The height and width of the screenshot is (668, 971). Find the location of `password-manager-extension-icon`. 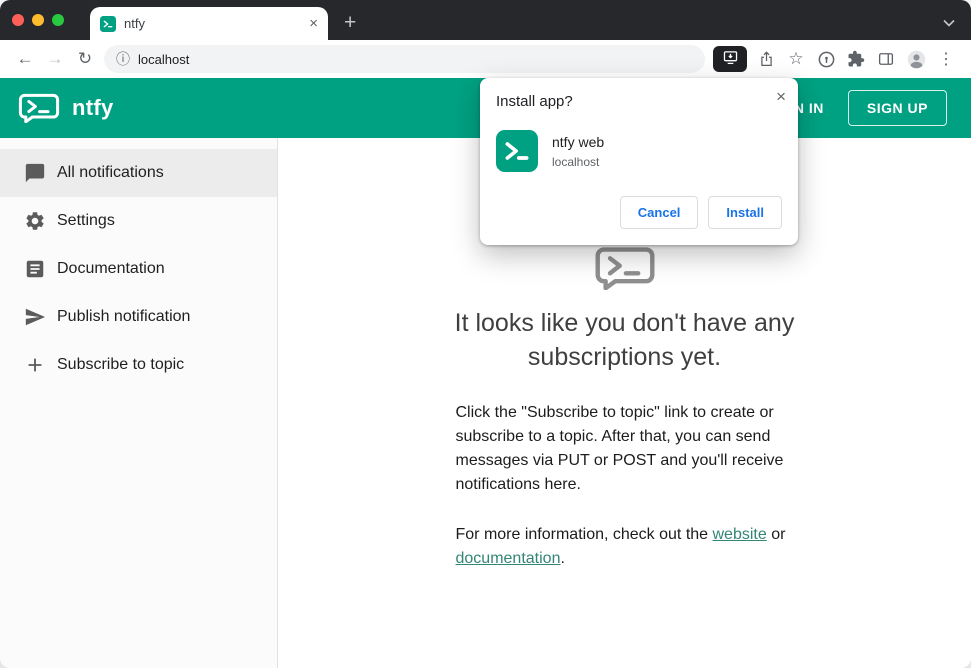

password-manager-extension-icon is located at coordinates (826, 59).